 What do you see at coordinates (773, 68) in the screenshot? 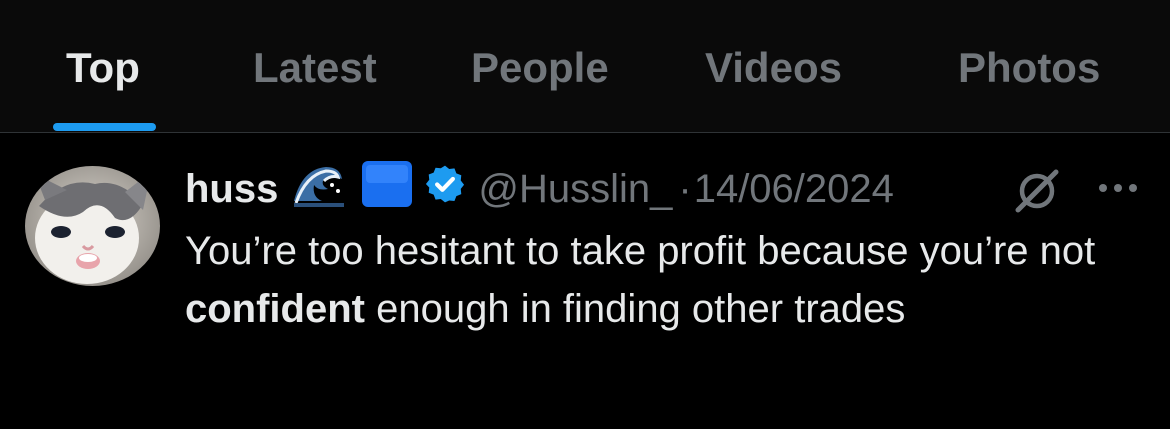
I see `tab-videos: Videos` at bounding box center [773, 68].